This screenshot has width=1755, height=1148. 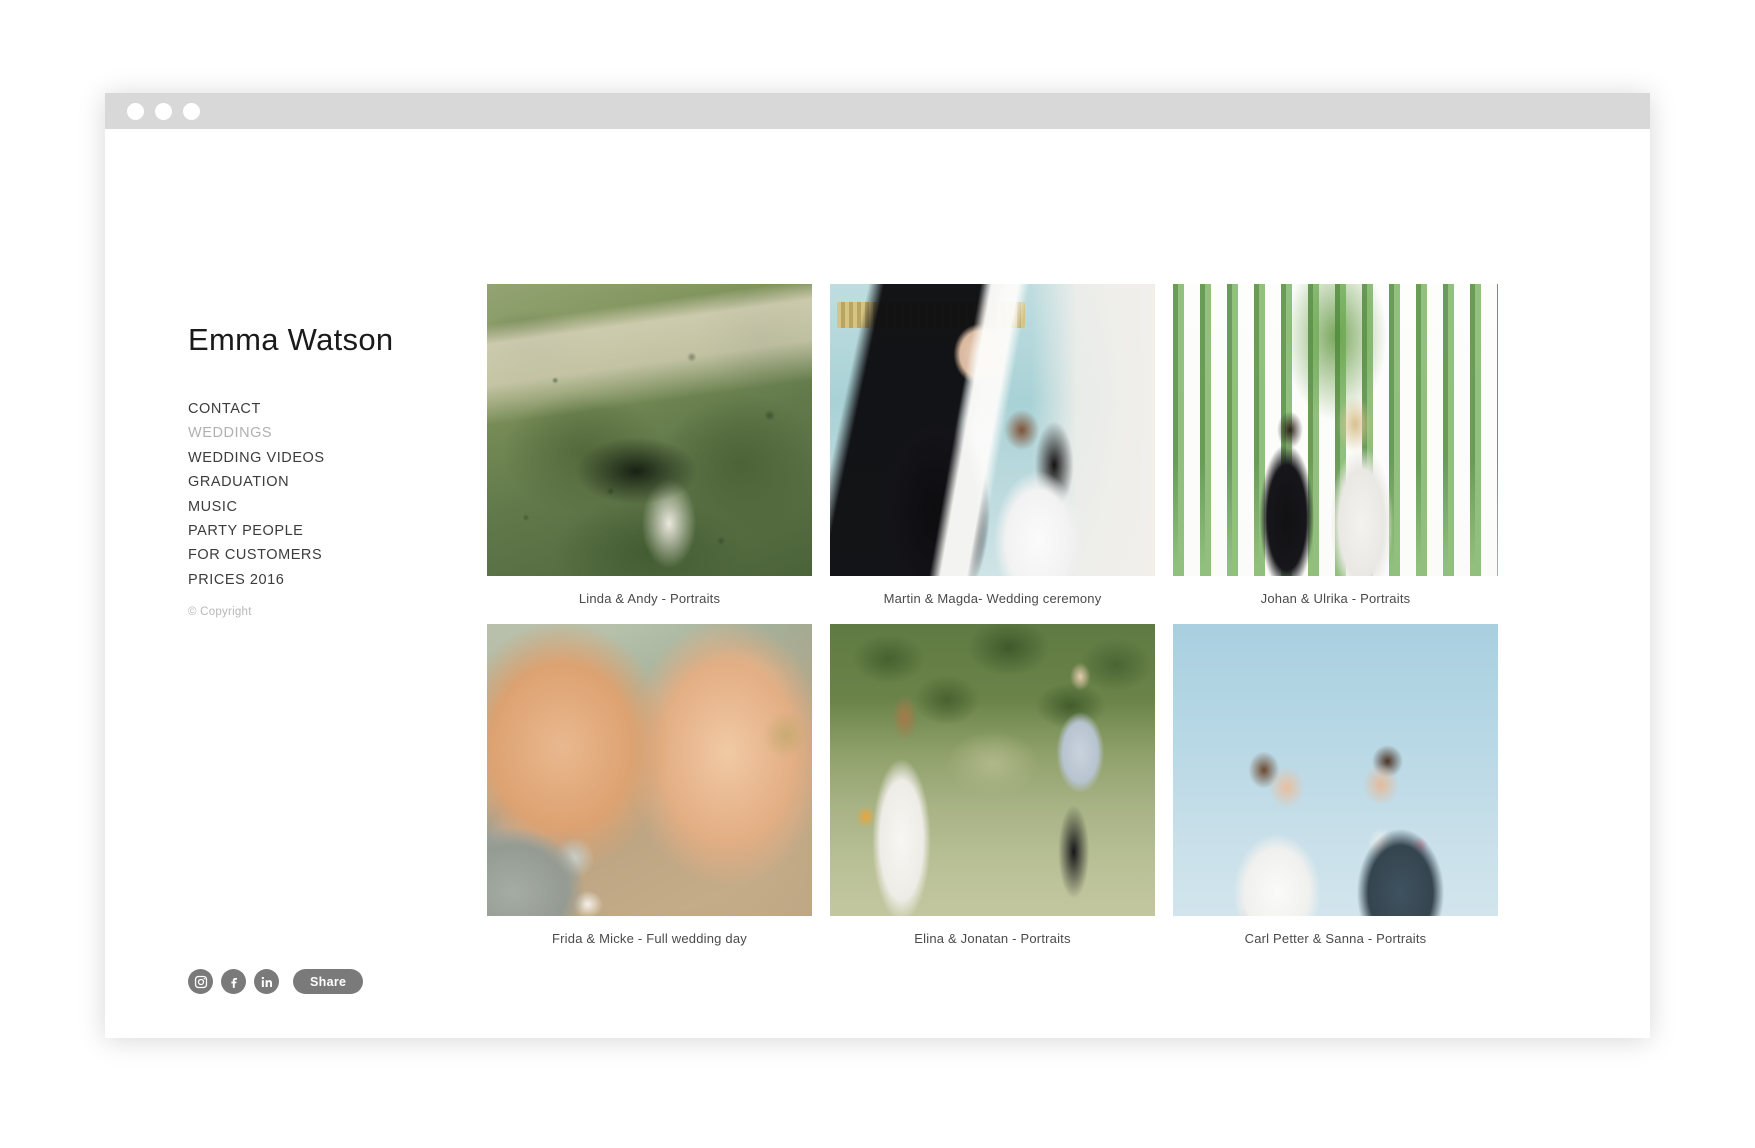 What do you see at coordinates (256, 531) in the screenshot?
I see `nav-item-party-people: PARTY PEOPLE` at bounding box center [256, 531].